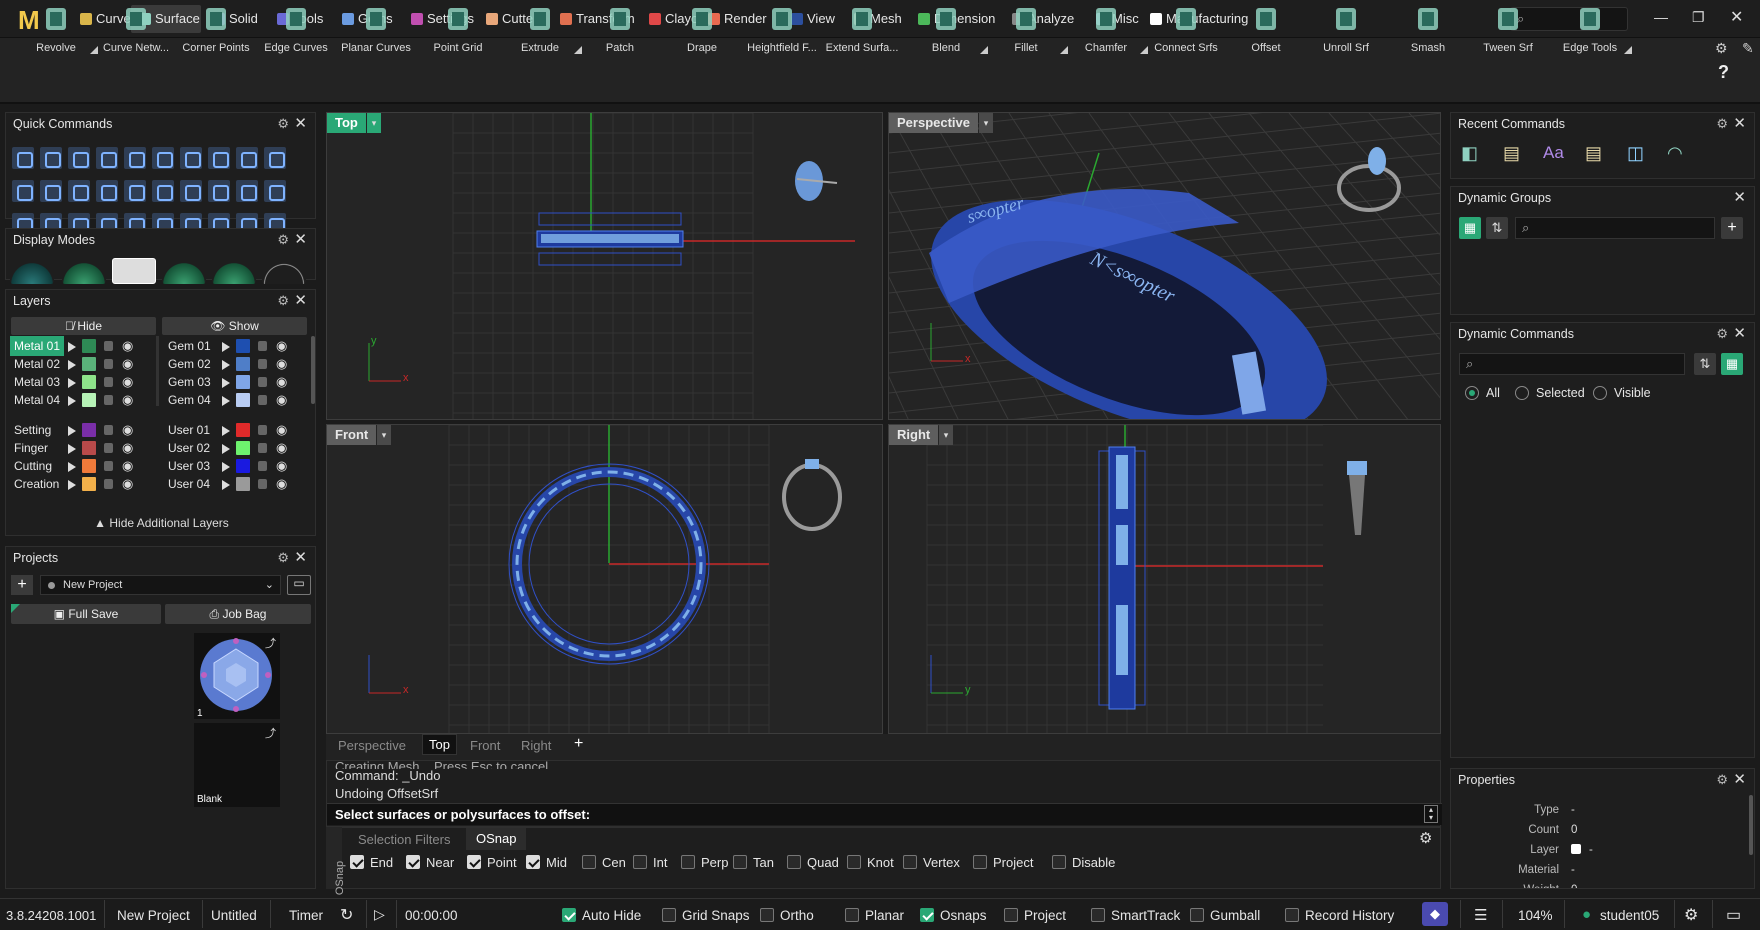 The width and height of the screenshot is (1760, 930). What do you see at coordinates (191, 346) in the screenshot?
I see `layer-name: Gem 01` at bounding box center [191, 346].